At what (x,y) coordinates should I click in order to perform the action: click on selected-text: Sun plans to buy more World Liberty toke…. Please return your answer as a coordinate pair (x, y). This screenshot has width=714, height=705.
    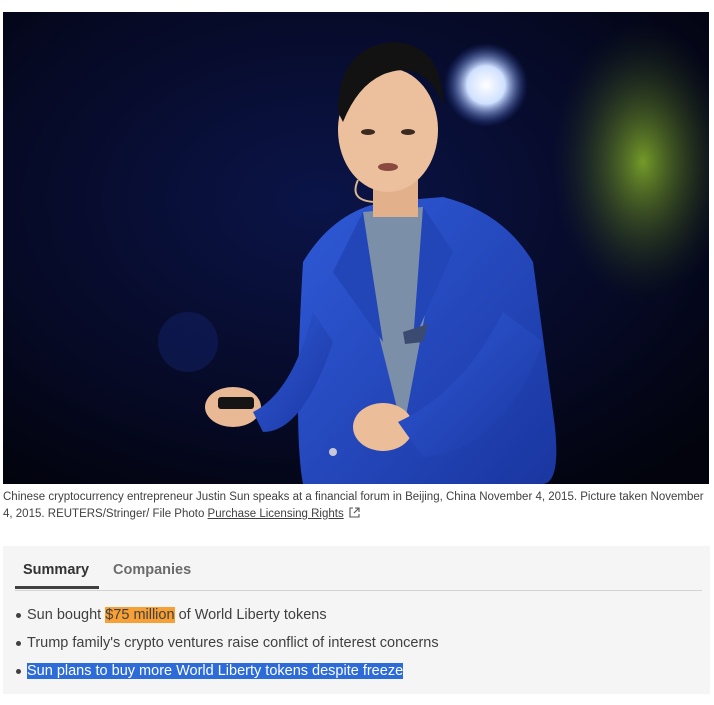
    Looking at the image, I should click on (215, 671).